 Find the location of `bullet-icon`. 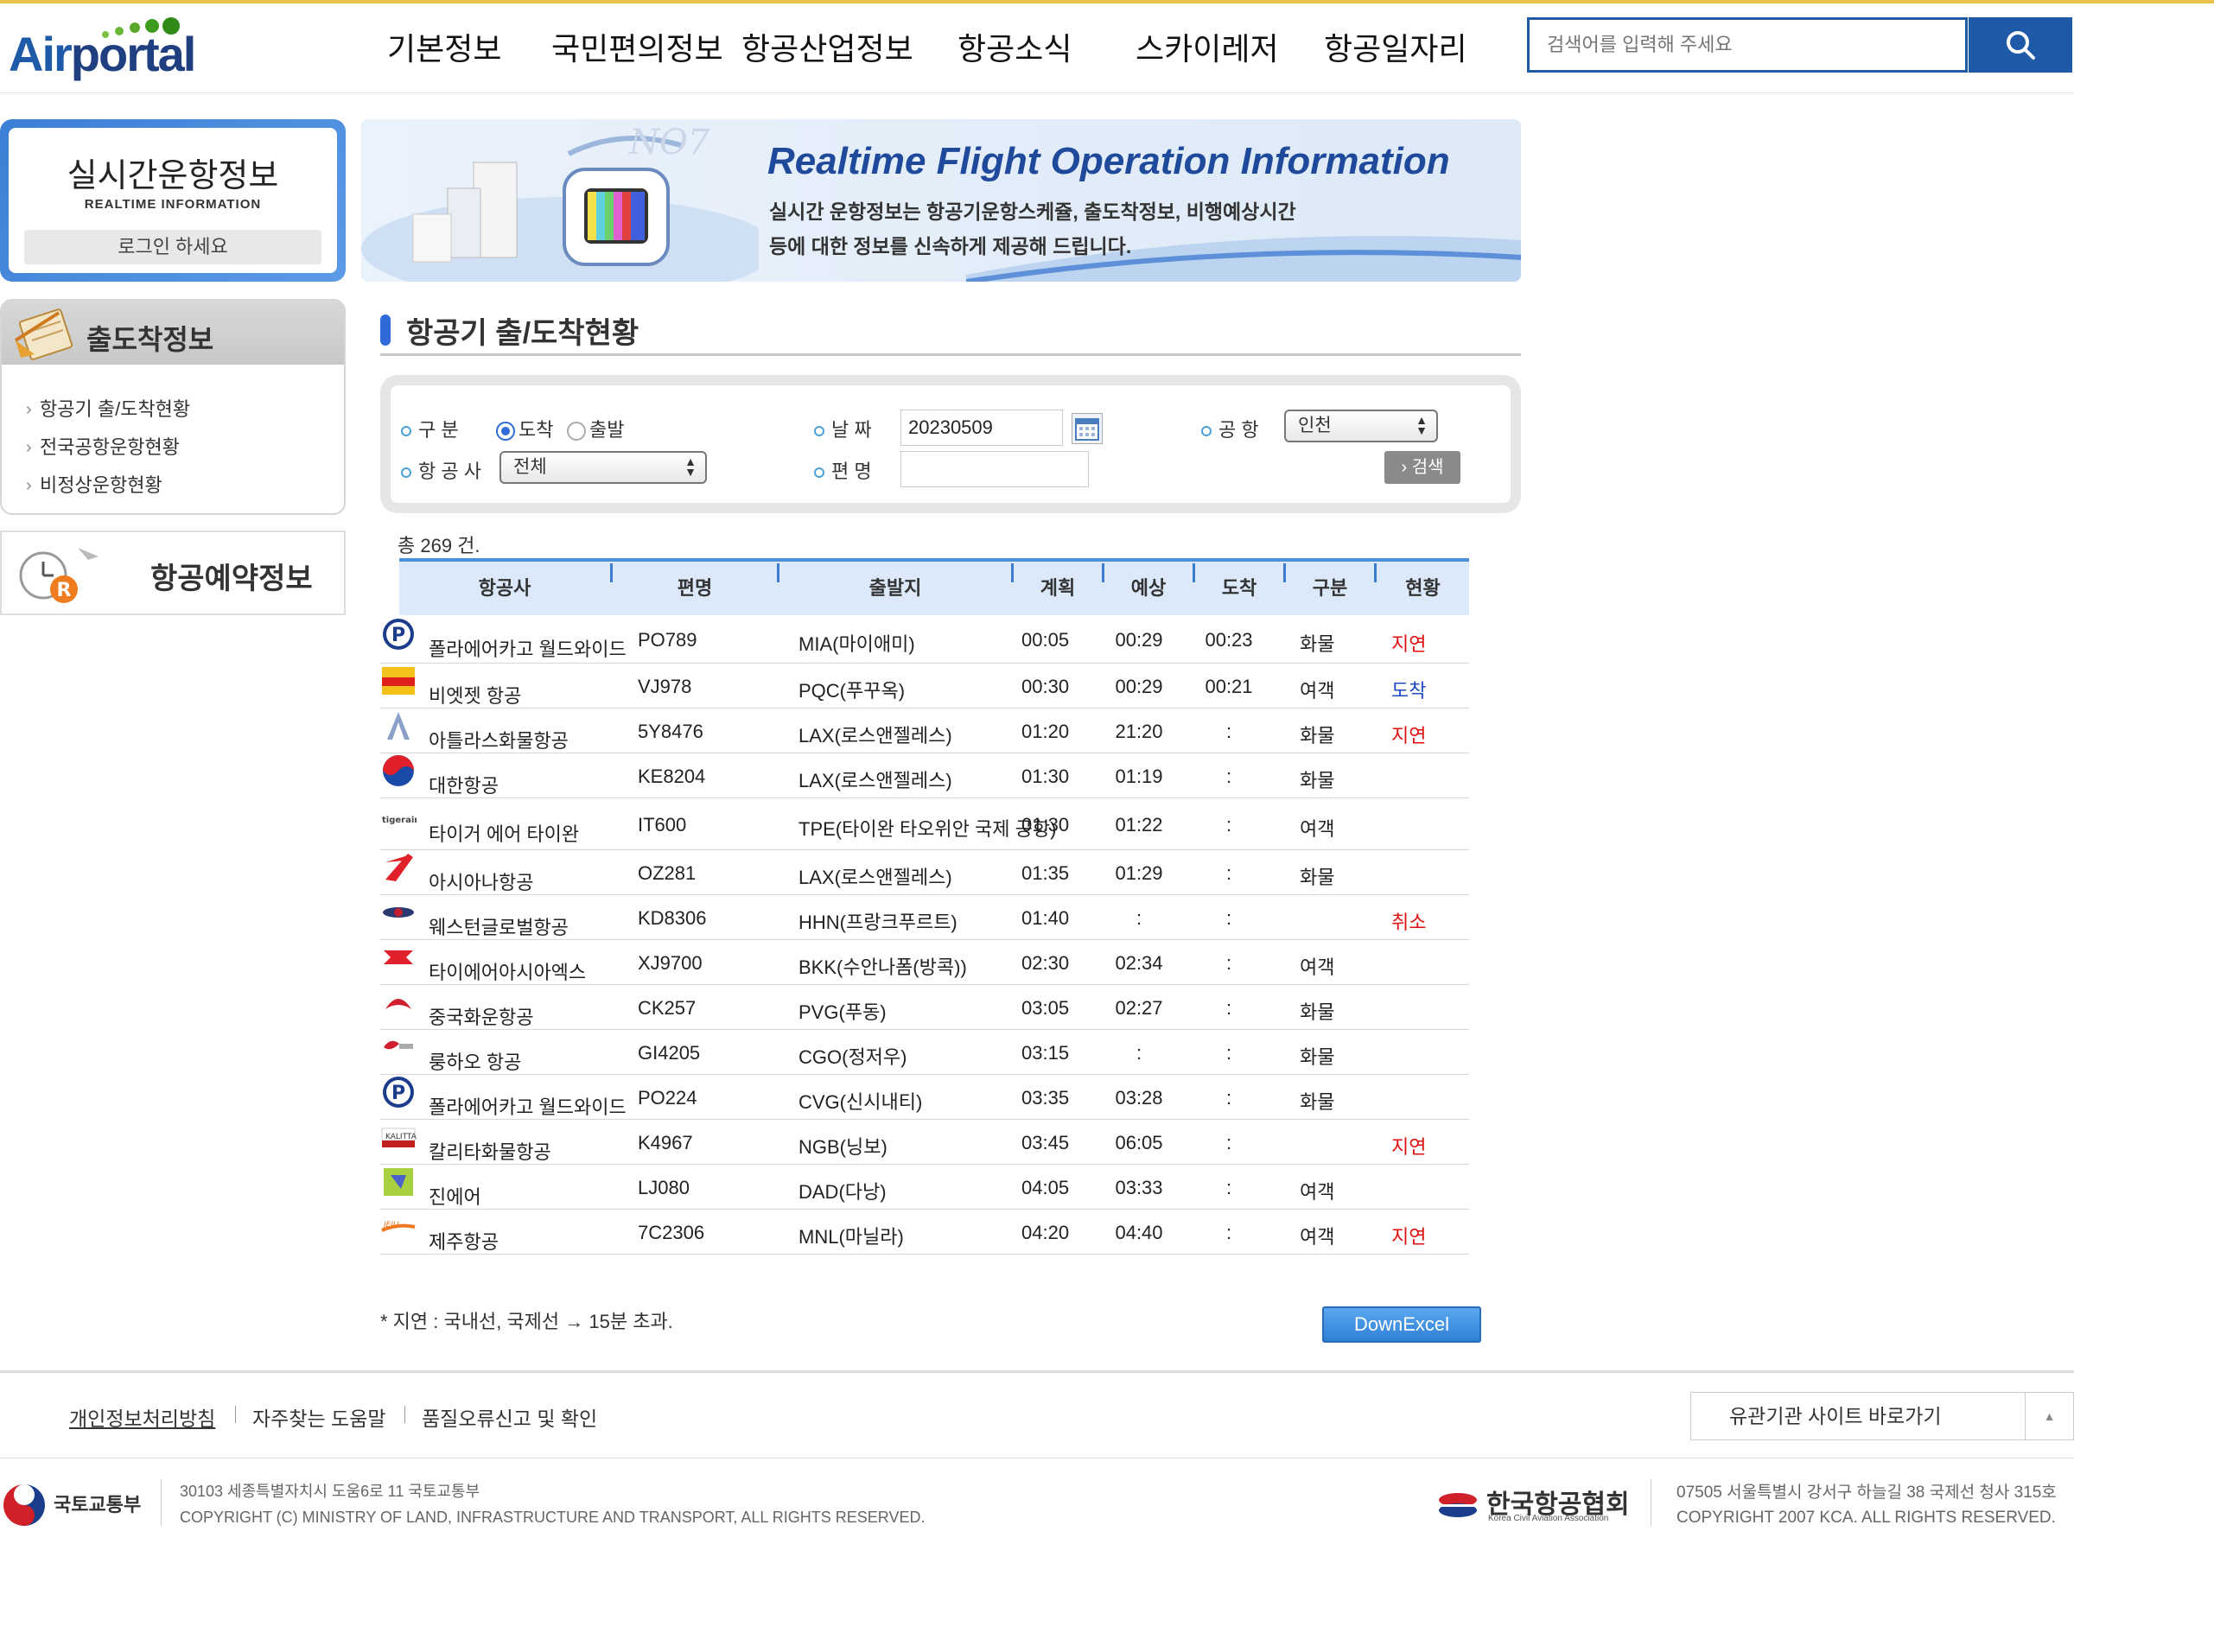

bullet-icon is located at coordinates (1206, 432).